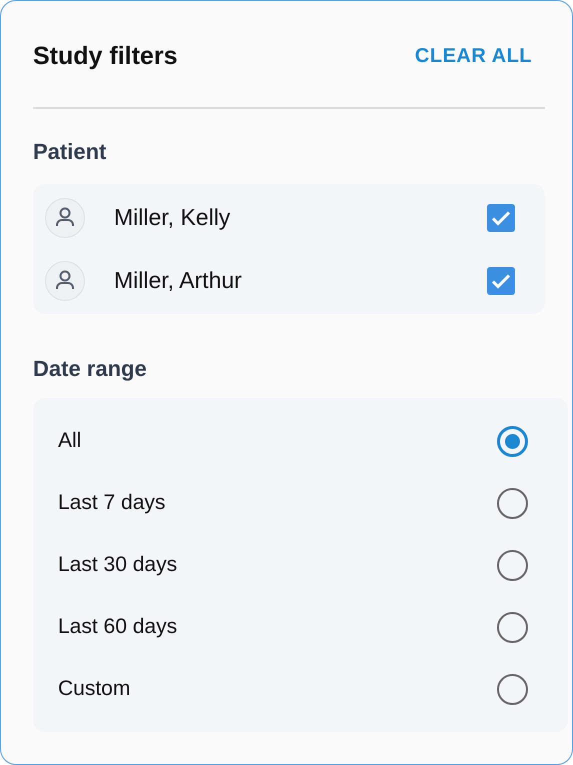 The height and width of the screenshot is (765, 573). I want to click on option-label: Last 30 days, so click(118, 565).